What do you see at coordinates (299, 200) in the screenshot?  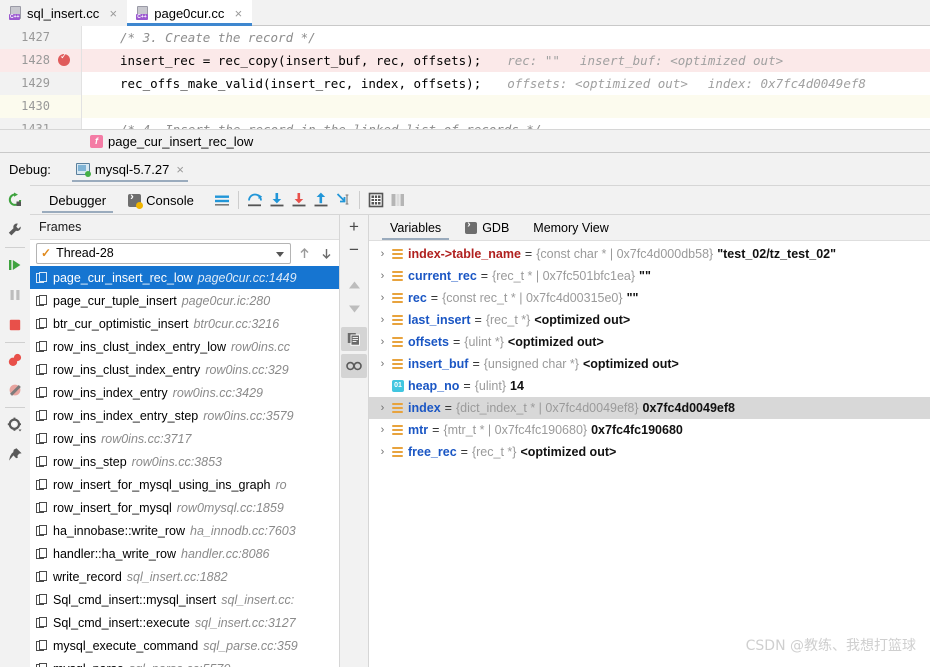 I see `force-step-into-icon` at bounding box center [299, 200].